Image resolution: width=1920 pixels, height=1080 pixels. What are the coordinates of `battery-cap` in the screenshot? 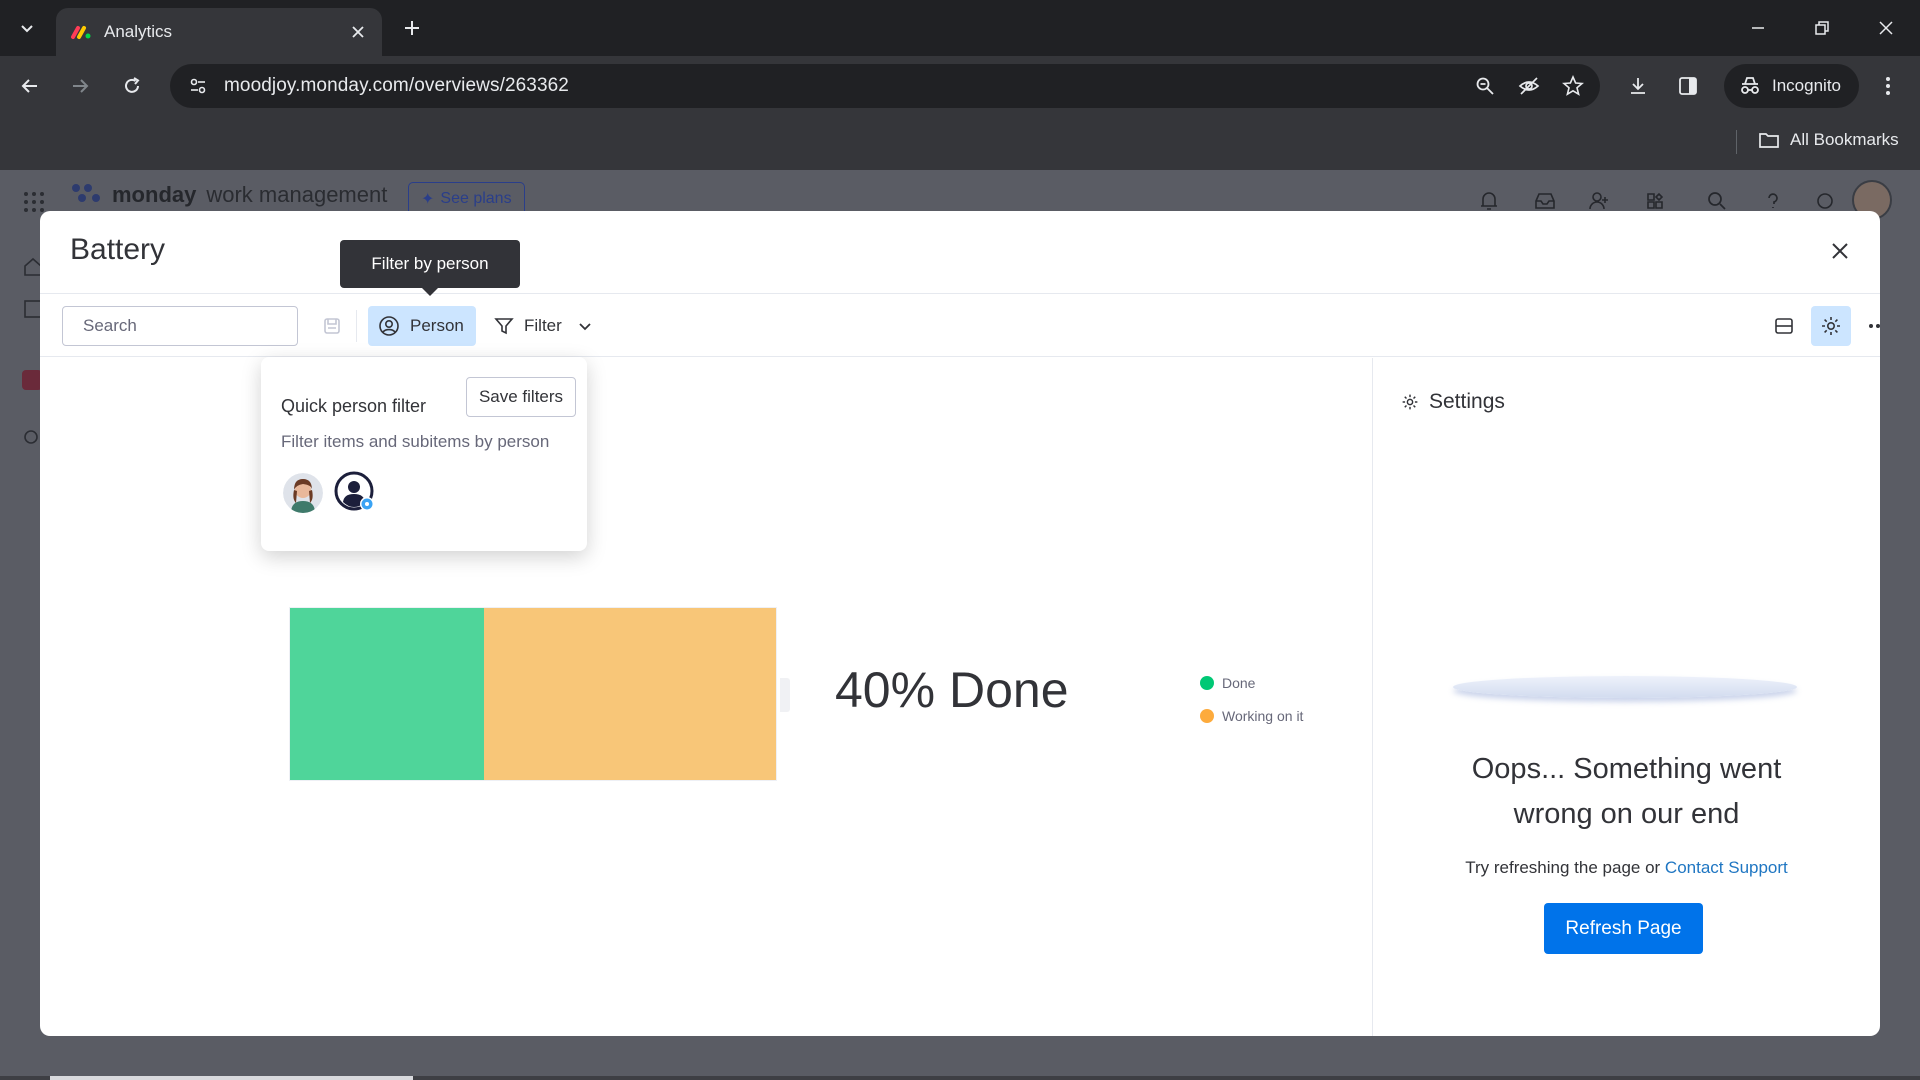 It's located at (785, 695).